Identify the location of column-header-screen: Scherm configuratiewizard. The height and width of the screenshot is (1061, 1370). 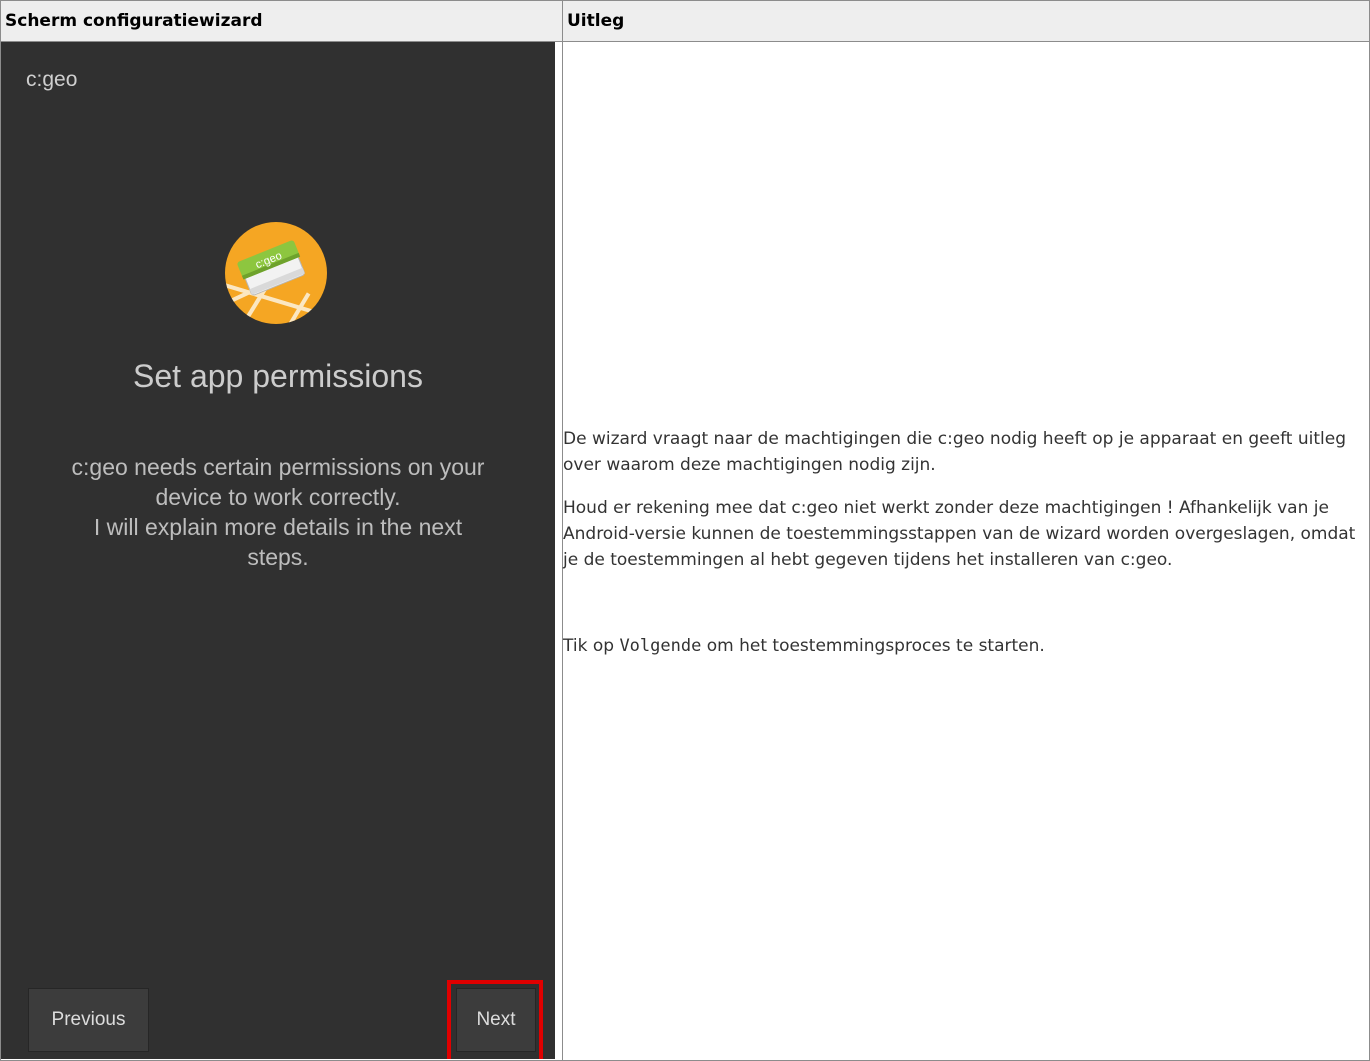
(281, 21).